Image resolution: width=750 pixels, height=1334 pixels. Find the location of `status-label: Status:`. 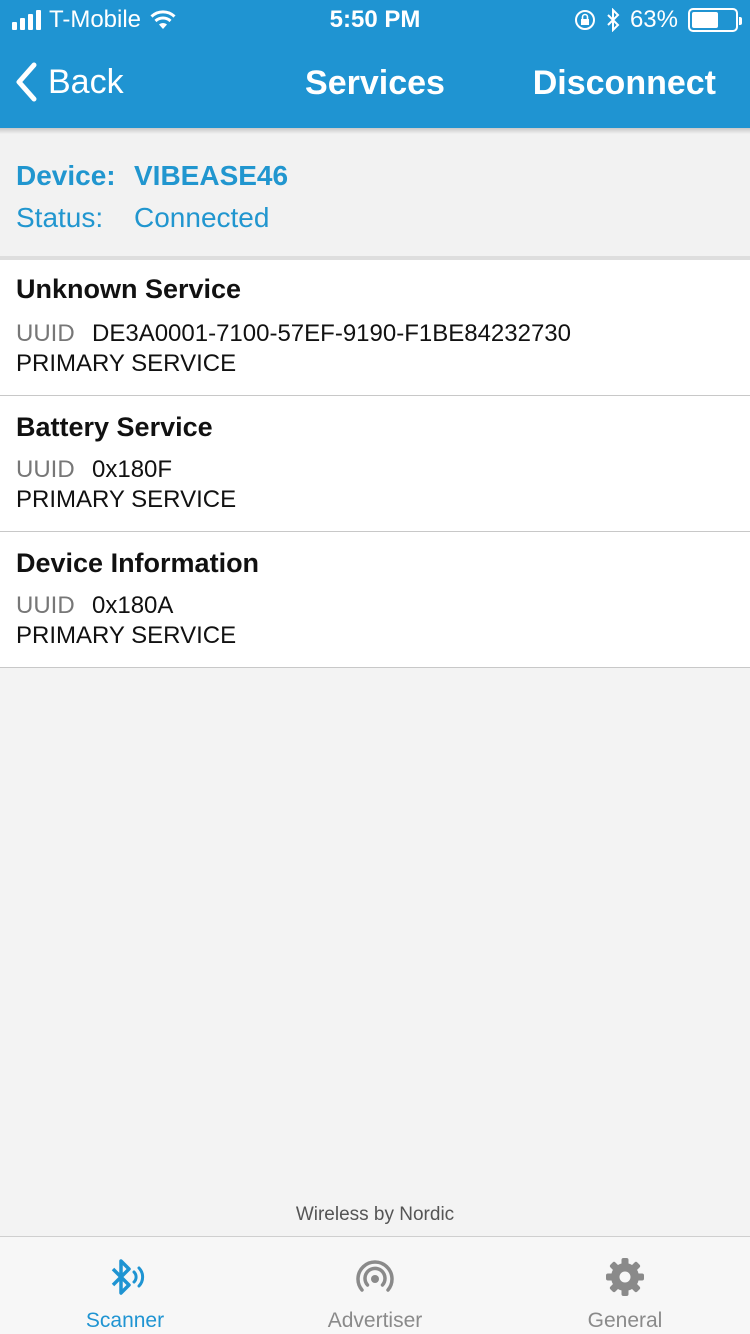

status-label: Status: is located at coordinates (60, 217).